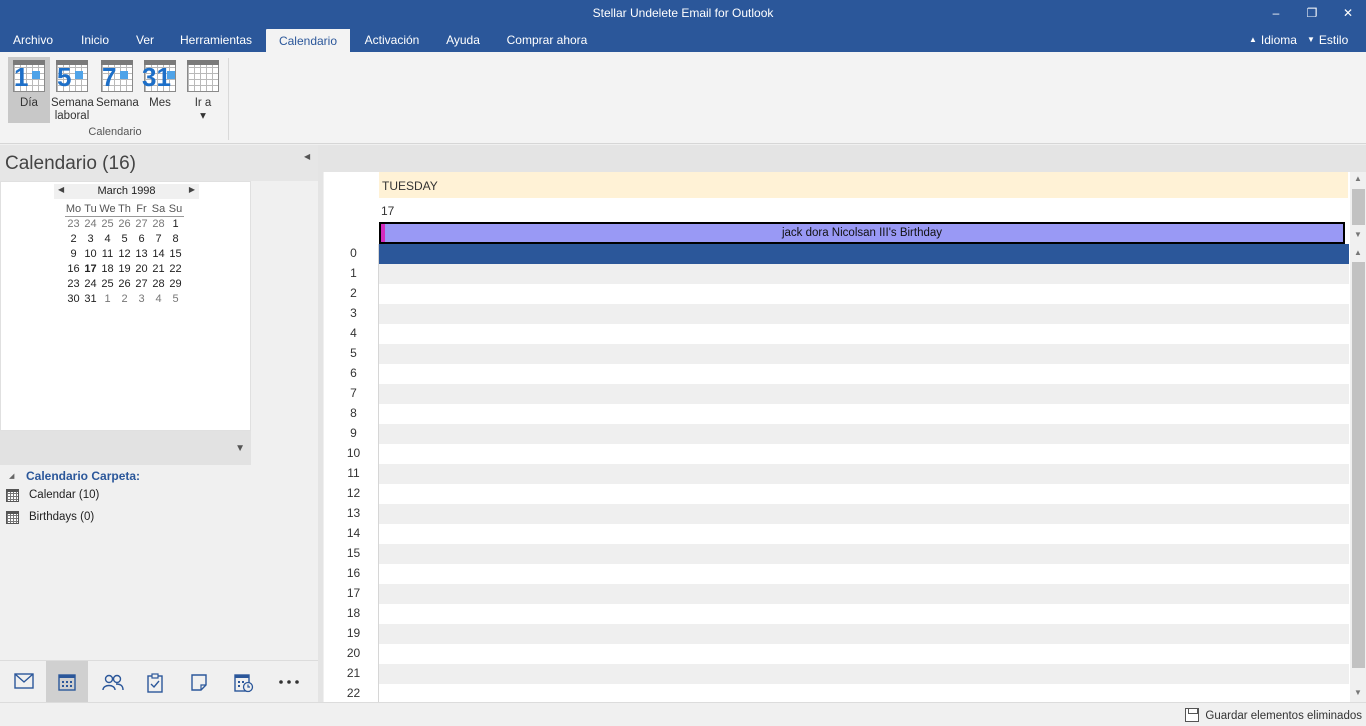  What do you see at coordinates (90, 268) in the screenshot?
I see `mini-calendar-day: 17` at bounding box center [90, 268].